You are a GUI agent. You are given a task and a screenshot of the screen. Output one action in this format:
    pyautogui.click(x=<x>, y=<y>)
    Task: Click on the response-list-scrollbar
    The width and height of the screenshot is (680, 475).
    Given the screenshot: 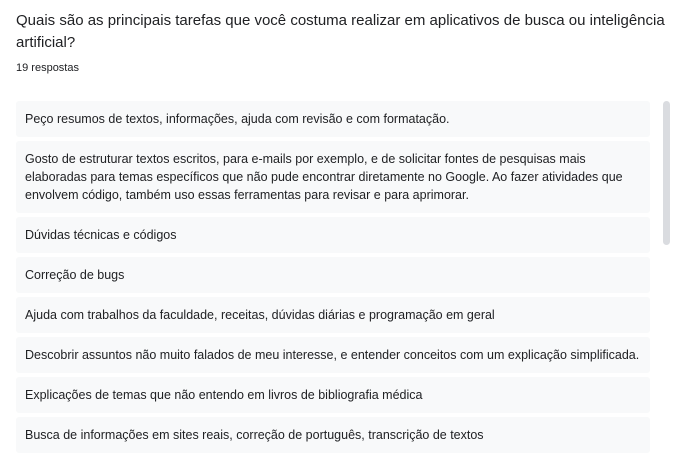 What is the action you would take?
    pyautogui.click(x=667, y=288)
    